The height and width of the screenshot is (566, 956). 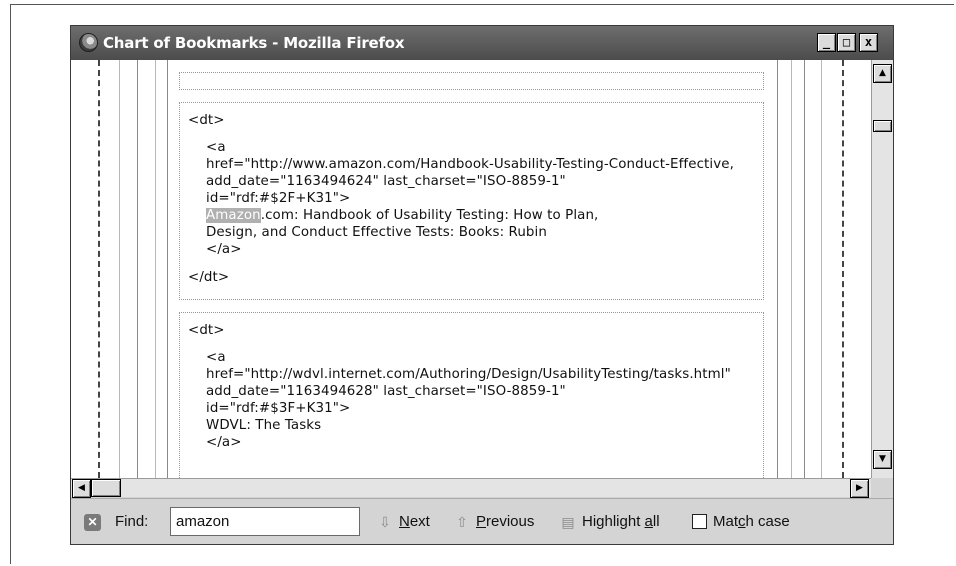 What do you see at coordinates (132, 521) in the screenshot?
I see `find-label: Find:` at bounding box center [132, 521].